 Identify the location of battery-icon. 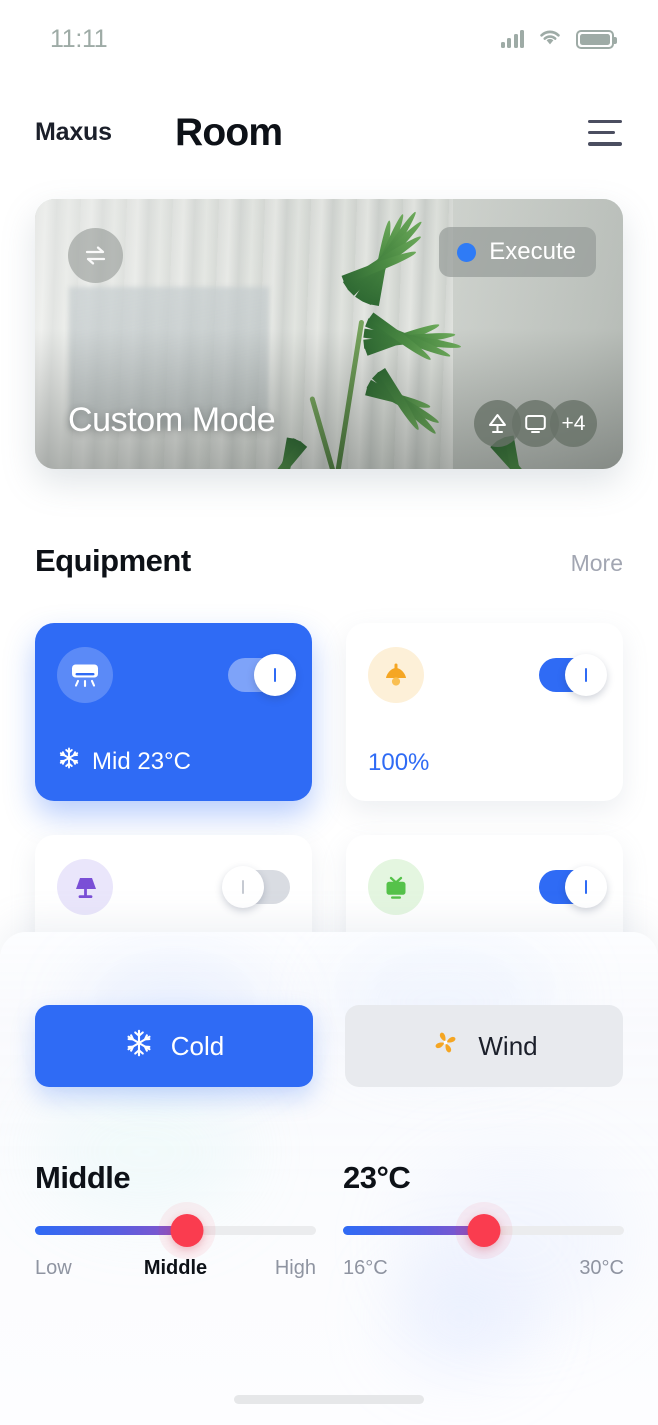
(596, 39).